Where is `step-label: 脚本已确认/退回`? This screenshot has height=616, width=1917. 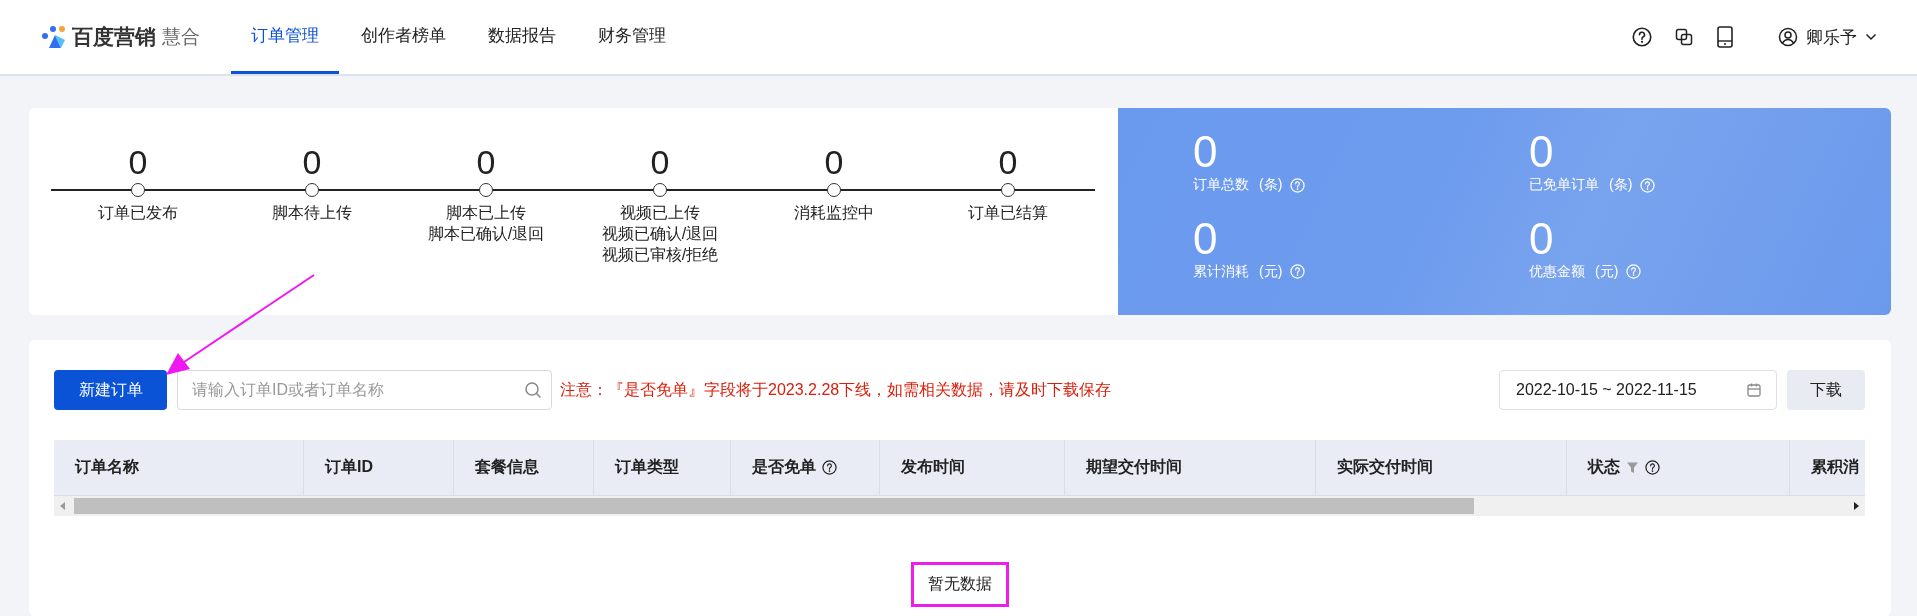
step-label: 脚本已确认/退回 is located at coordinates (486, 234).